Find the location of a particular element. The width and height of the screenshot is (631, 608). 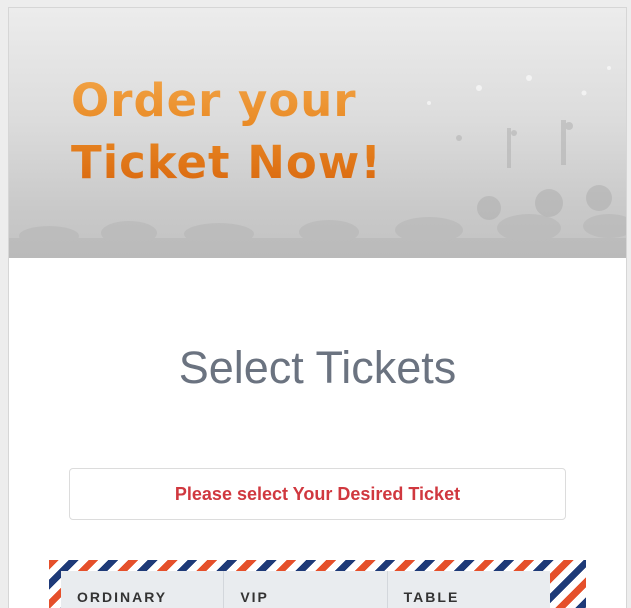

ticket-notice: Please select Your Desired Ticket is located at coordinates (317, 494).